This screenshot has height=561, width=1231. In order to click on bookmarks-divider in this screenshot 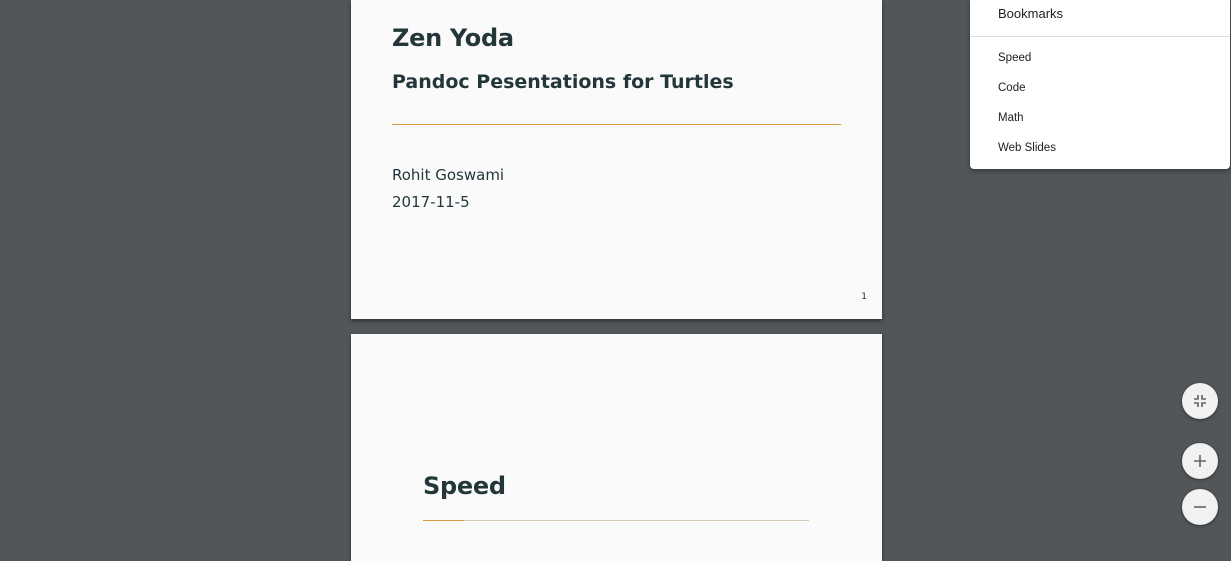, I will do `click(1100, 36)`.